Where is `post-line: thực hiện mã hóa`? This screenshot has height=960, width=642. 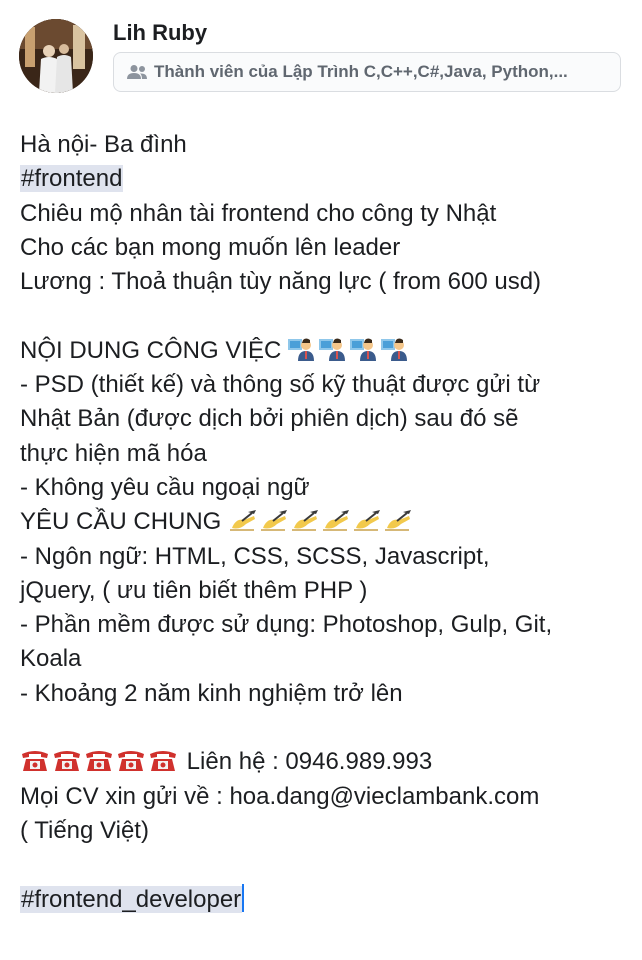
post-line: thực hiện mã hóa is located at coordinates (113, 453).